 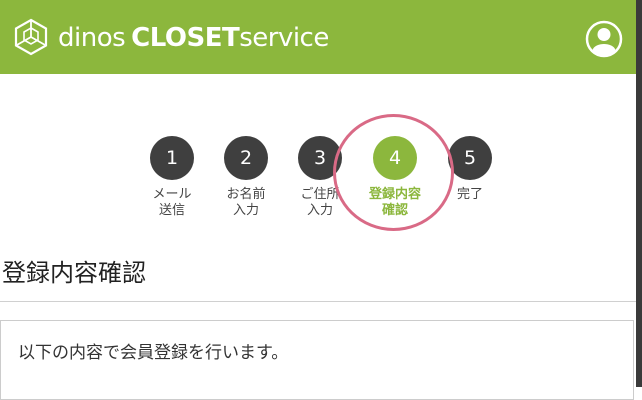 I want to click on site-brand: dinos CLOSETservice, so click(x=193, y=38).